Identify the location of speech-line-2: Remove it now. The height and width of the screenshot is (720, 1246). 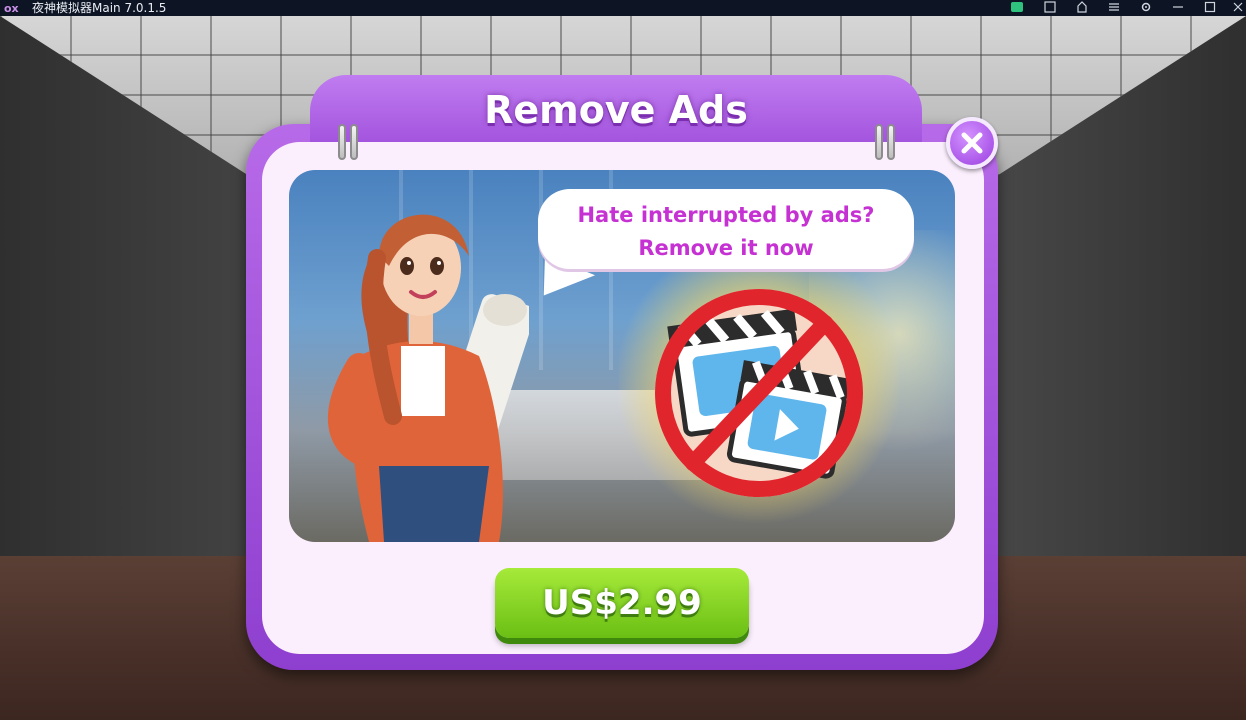
(726, 248).